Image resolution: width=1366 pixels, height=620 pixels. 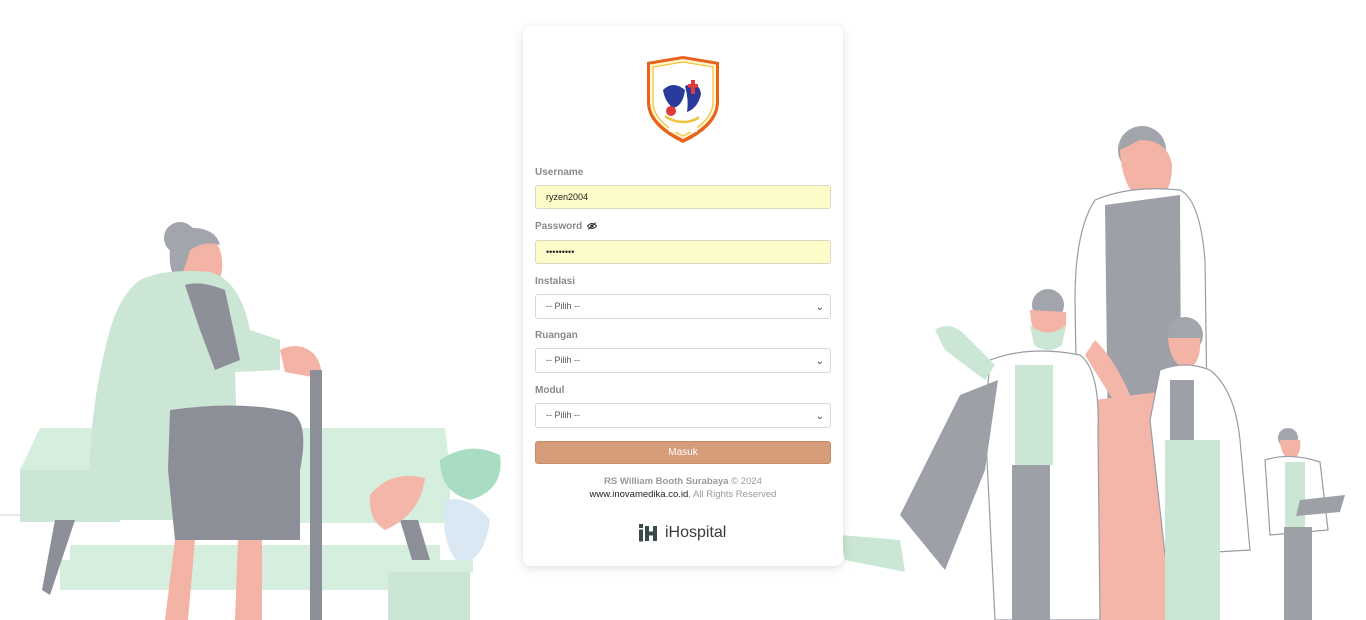 I want to click on footer-site-link: www.inovamedika.co.id, so click(x=639, y=494).